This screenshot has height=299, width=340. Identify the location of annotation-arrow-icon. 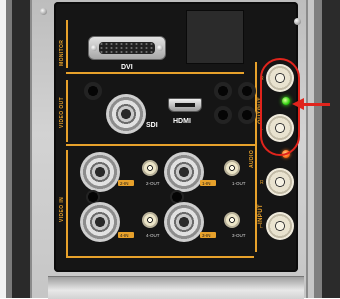
(298, 104).